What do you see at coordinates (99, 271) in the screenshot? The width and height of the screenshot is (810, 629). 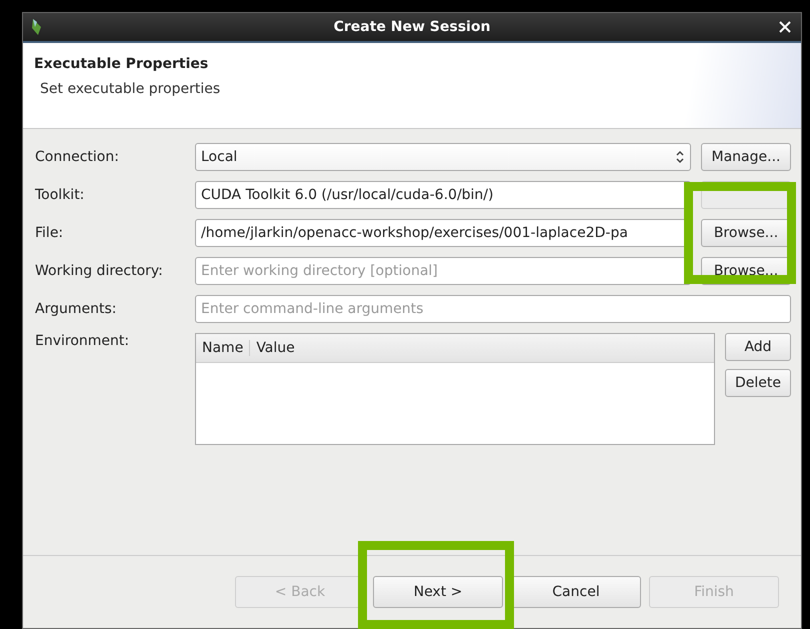 I see `field-label: Working directory:` at bounding box center [99, 271].